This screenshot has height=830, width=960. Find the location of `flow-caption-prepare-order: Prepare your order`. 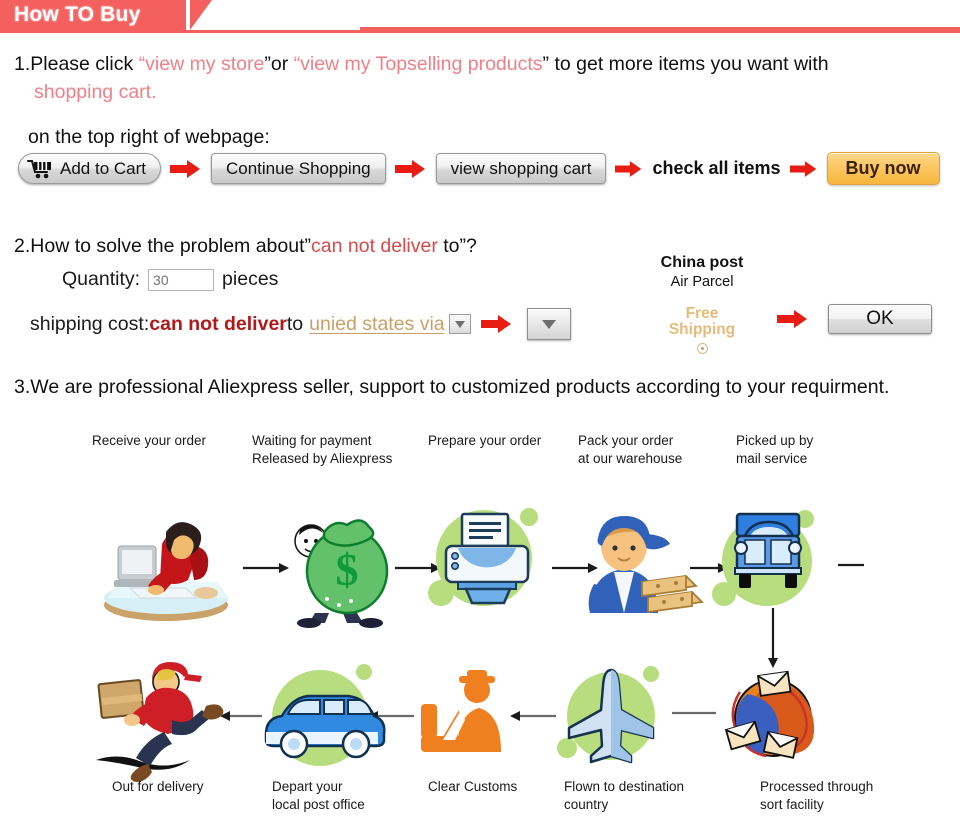

flow-caption-prepare-order: Prepare your order is located at coordinates (485, 440).